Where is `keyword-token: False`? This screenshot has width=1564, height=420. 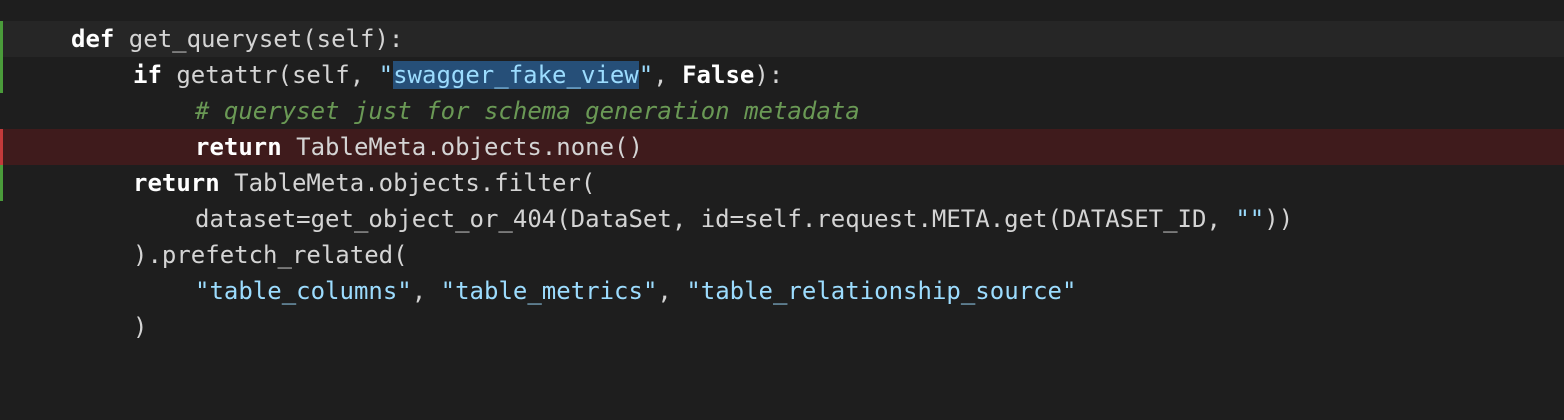 keyword-token: False is located at coordinates (718, 75).